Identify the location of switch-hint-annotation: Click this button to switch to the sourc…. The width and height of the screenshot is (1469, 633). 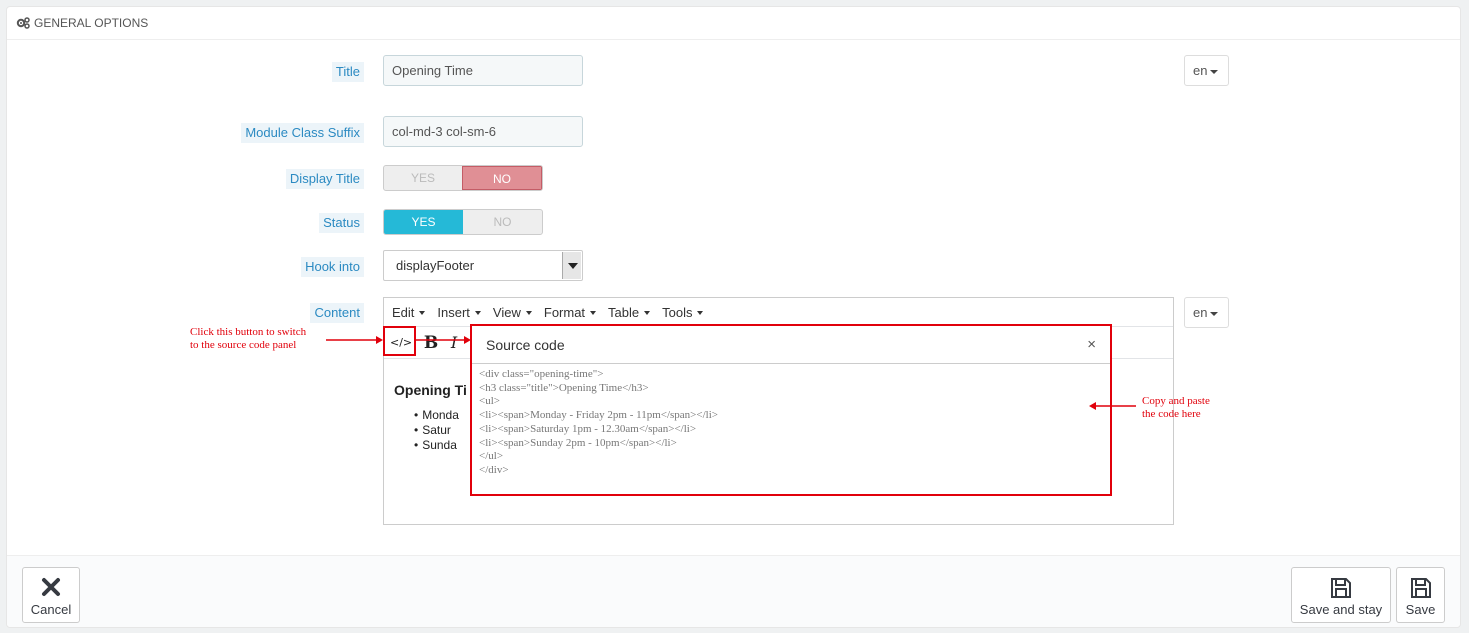
(248, 338).